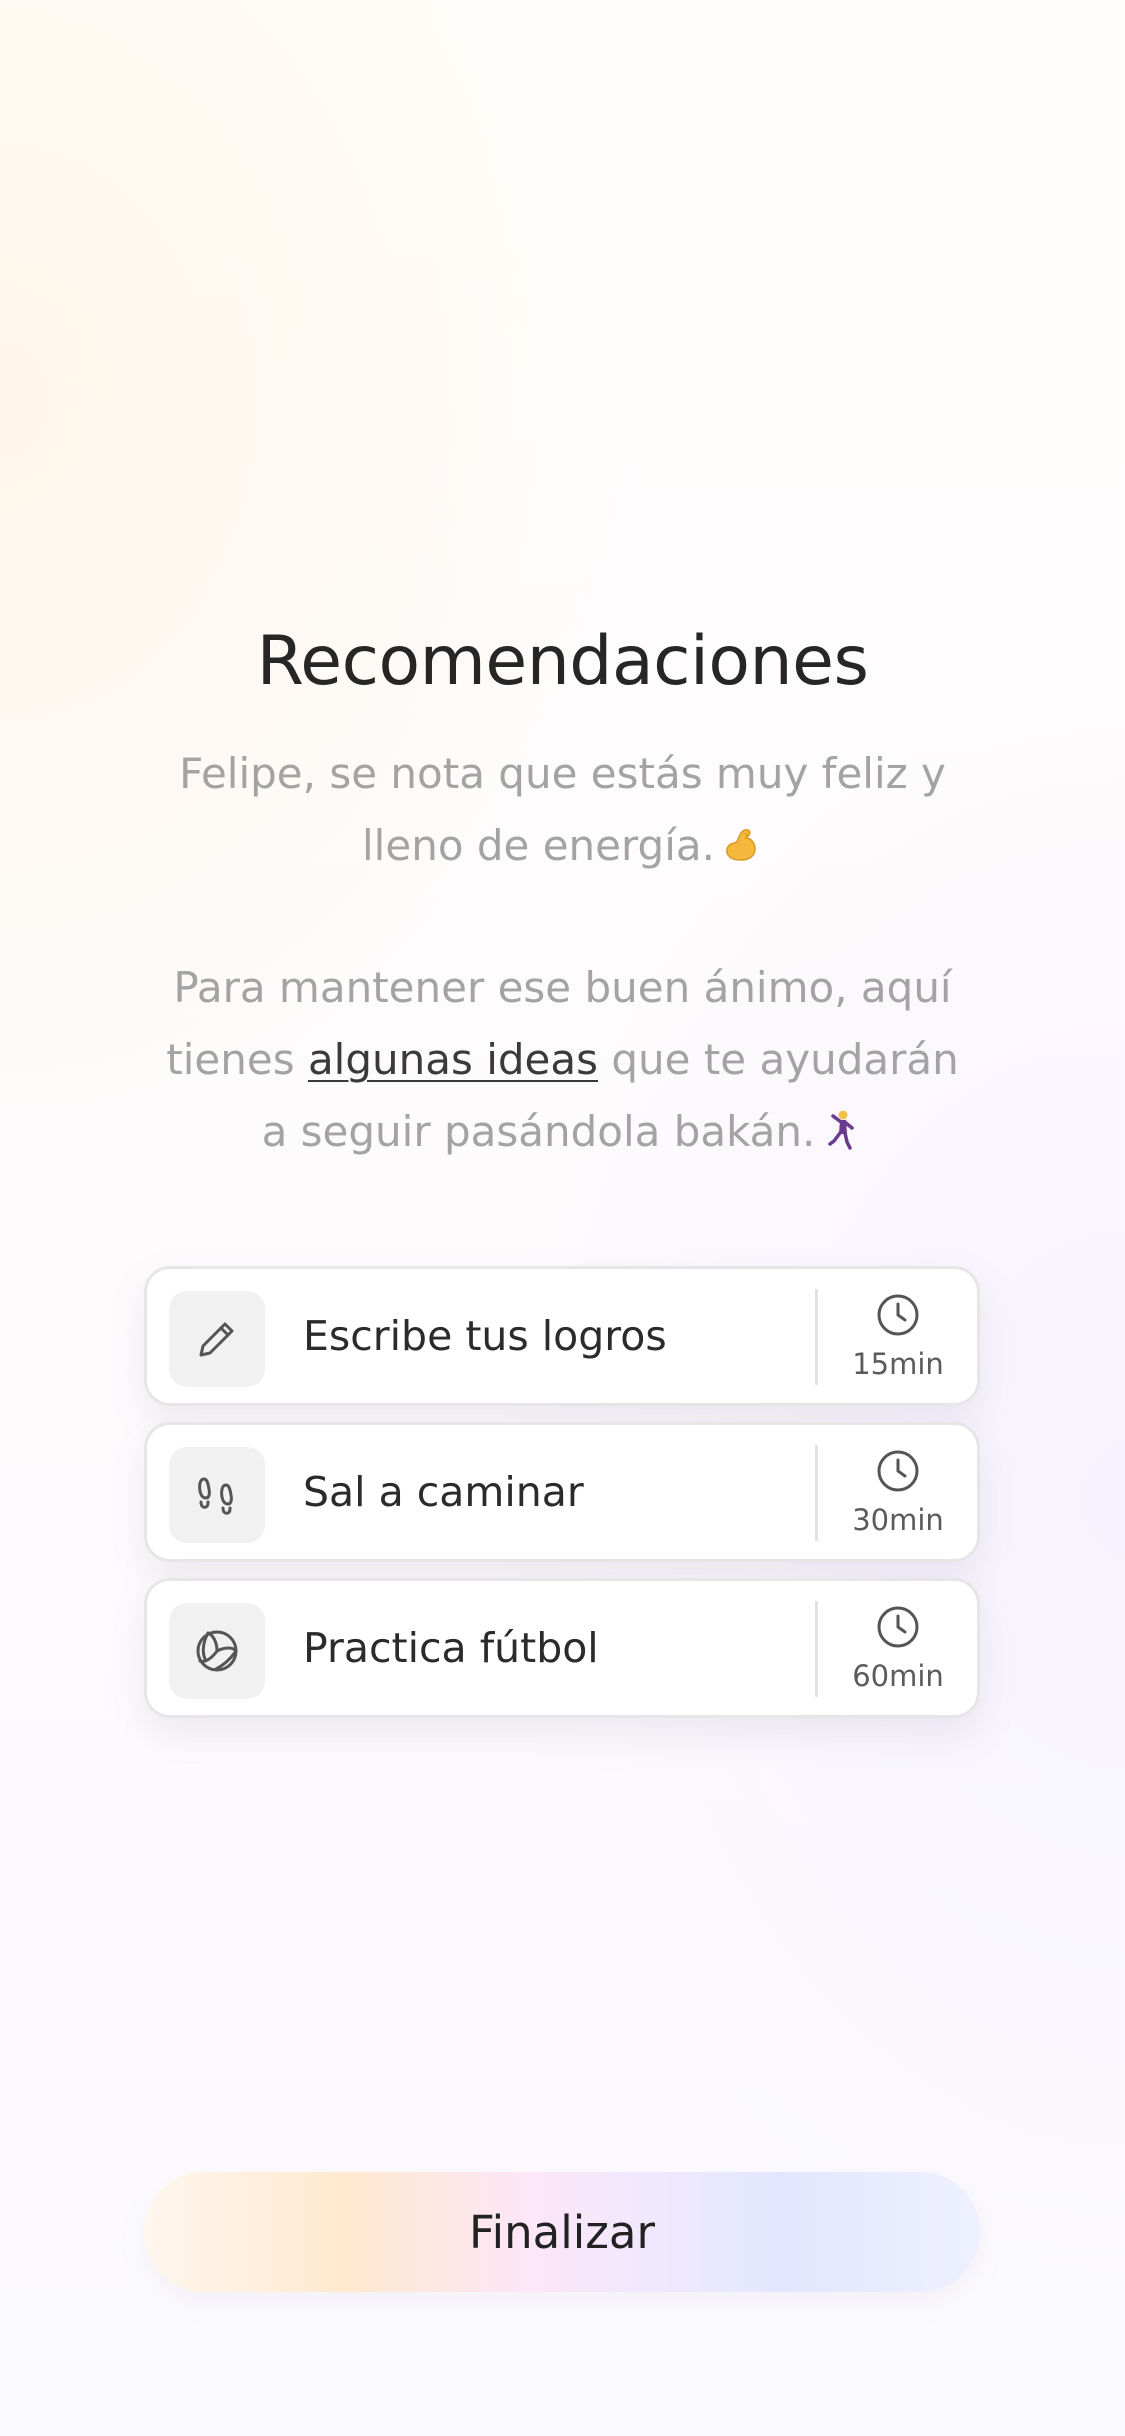  What do you see at coordinates (562, 2232) in the screenshot?
I see `finish-button: Finalizar` at bounding box center [562, 2232].